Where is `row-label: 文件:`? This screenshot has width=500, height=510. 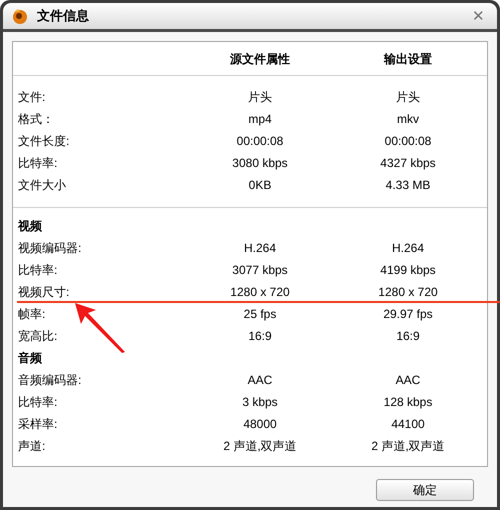 row-label: 文件: is located at coordinates (32, 97).